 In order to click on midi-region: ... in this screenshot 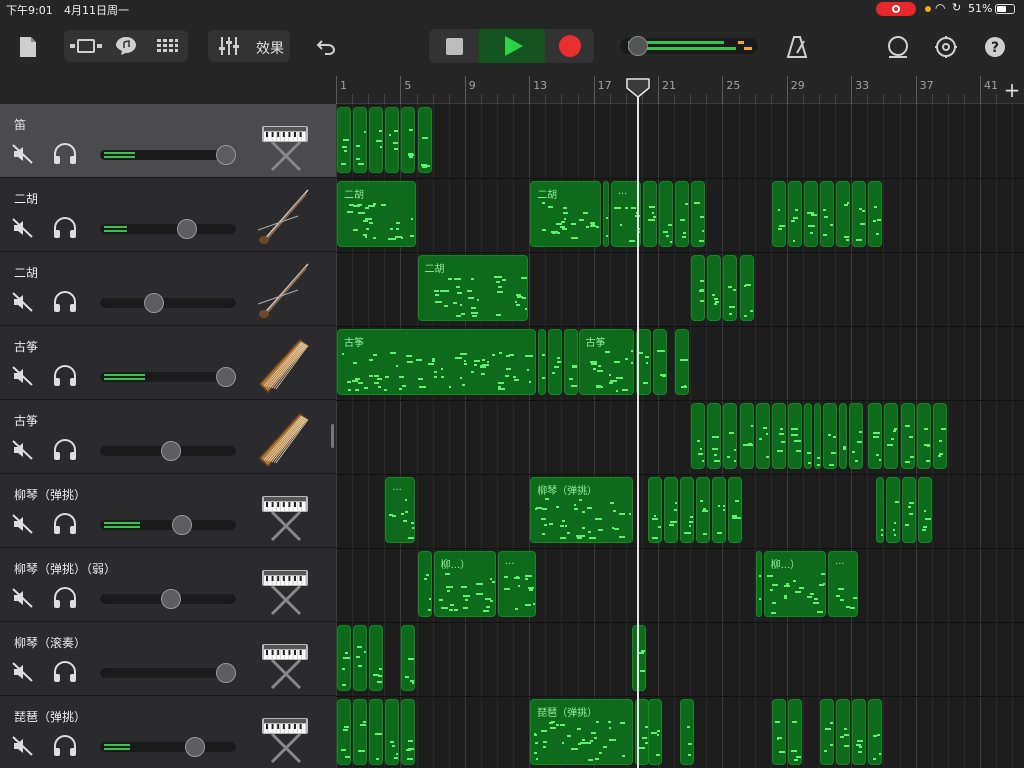, I will do `click(843, 584)`.